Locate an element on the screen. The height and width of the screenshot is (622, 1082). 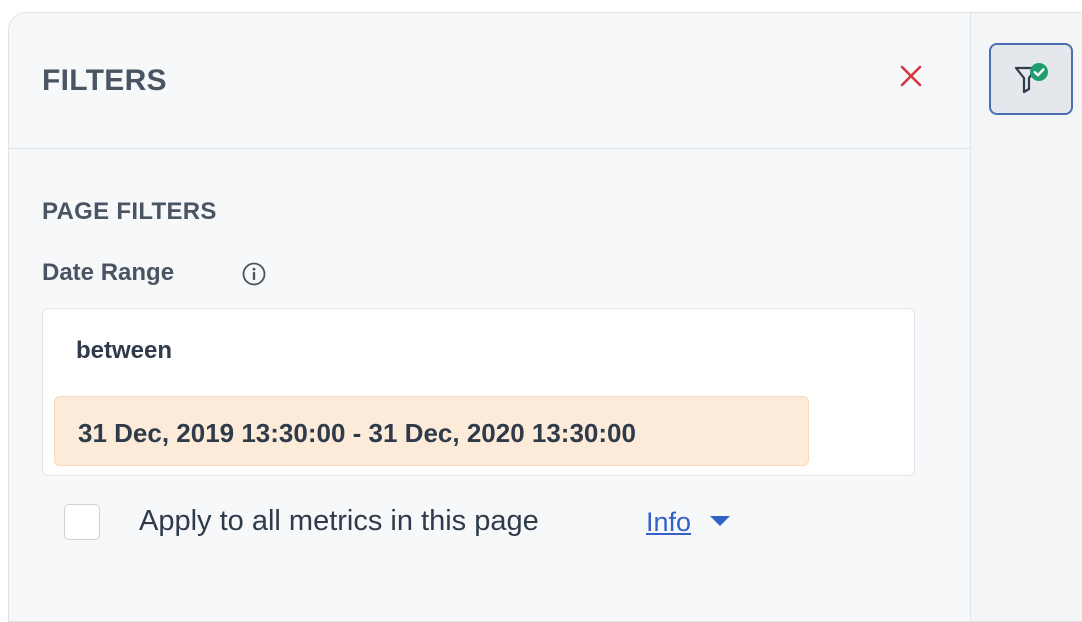
filter-check-icon is located at coordinates (1031, 78).